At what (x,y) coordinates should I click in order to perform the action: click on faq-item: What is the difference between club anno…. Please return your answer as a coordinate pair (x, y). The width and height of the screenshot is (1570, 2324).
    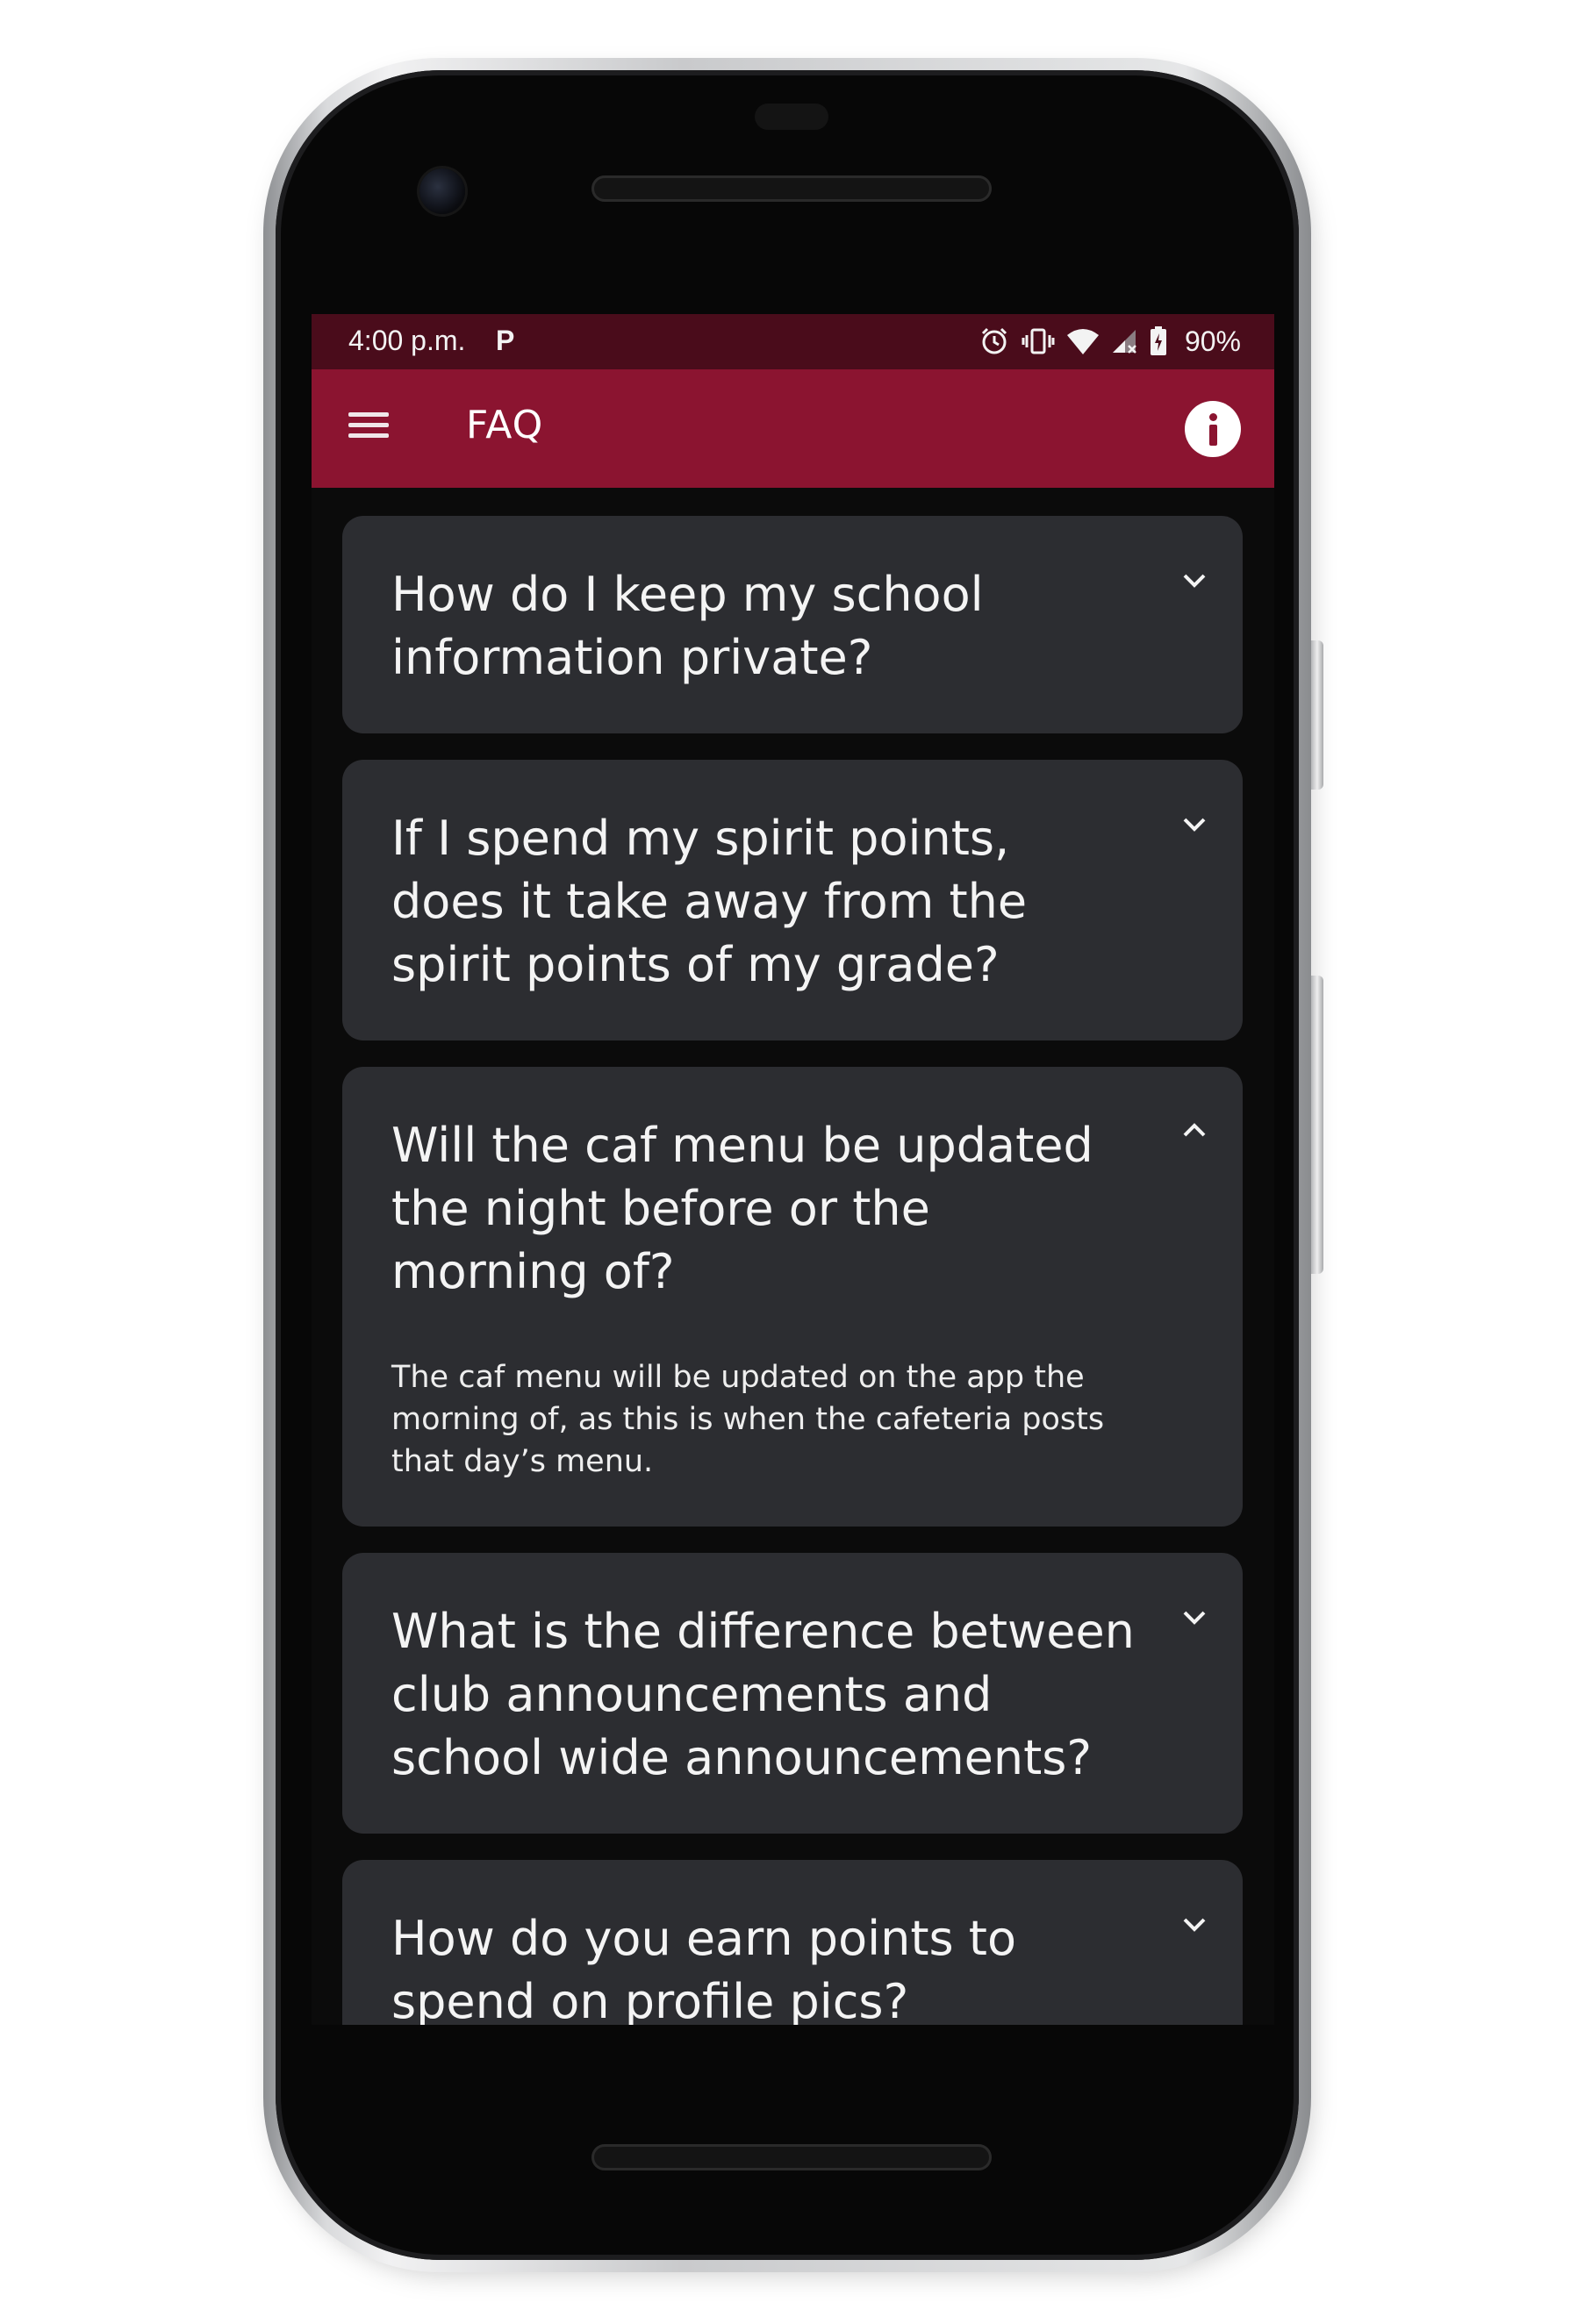
    Looking at the image, I should click on (793, 1693).